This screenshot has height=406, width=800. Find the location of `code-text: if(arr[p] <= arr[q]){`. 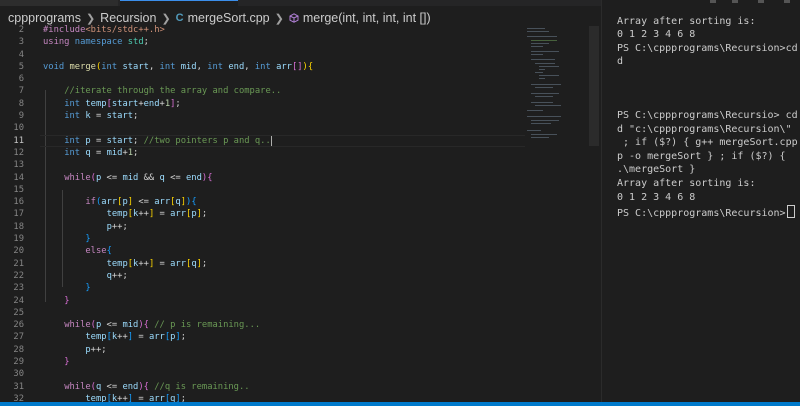

code-text: if(arr[p] <= arr[q]){ is located at coordinates (141, 202).